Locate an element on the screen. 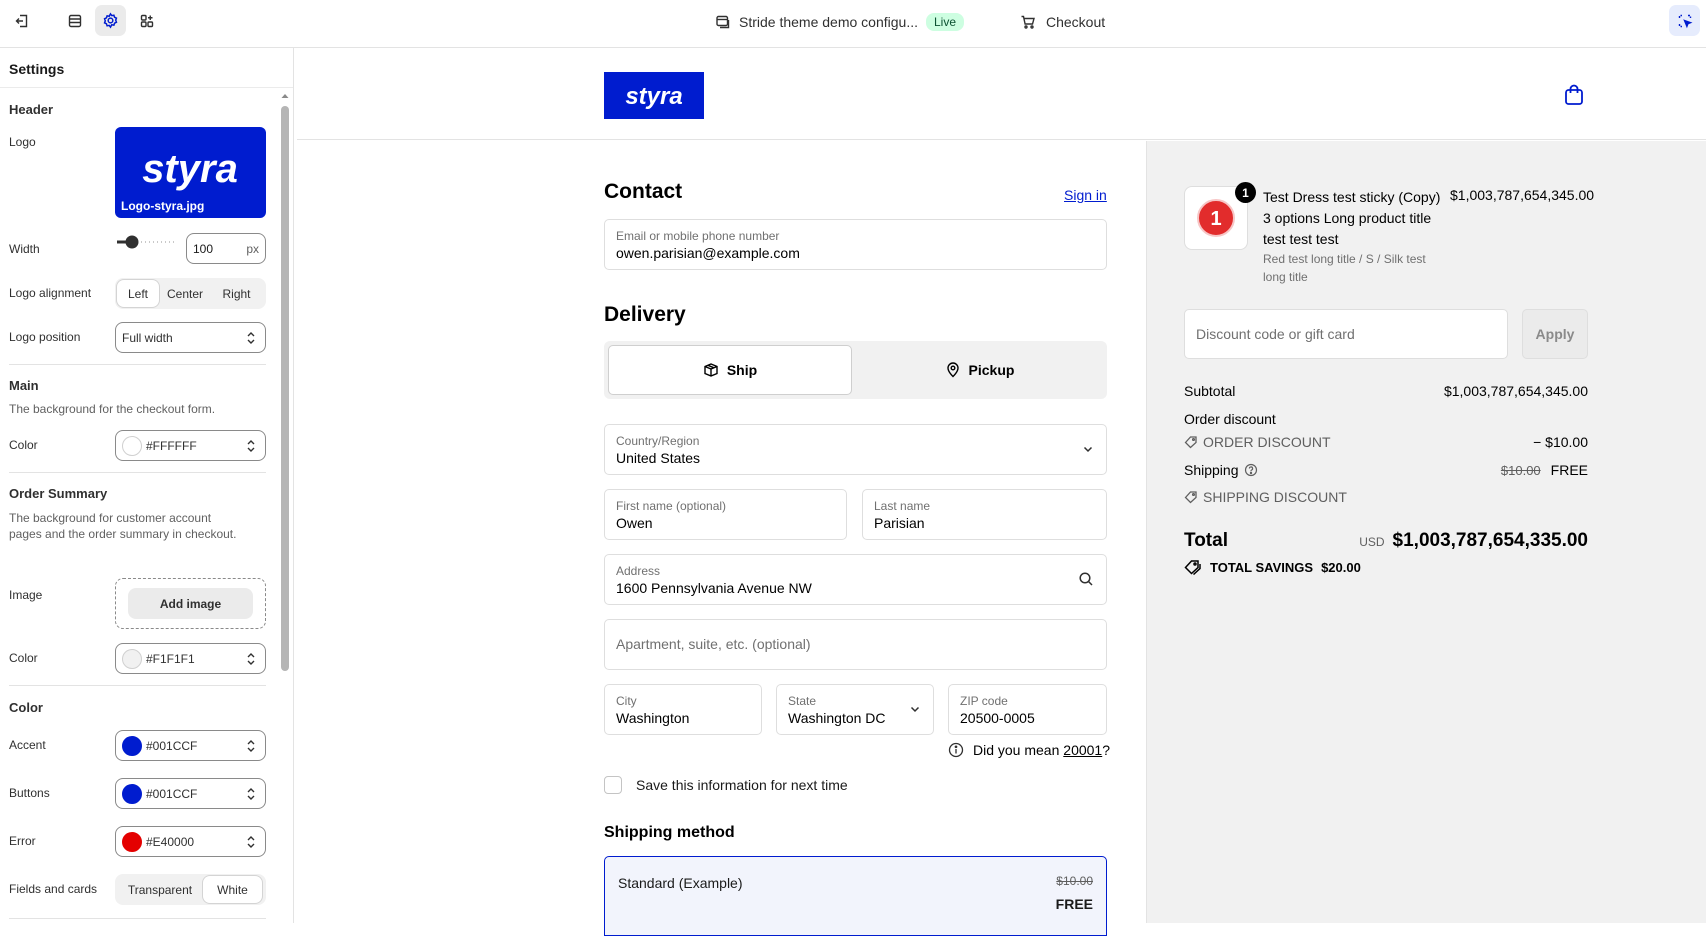  total-label: Total is located at coordinates (1206, 540).